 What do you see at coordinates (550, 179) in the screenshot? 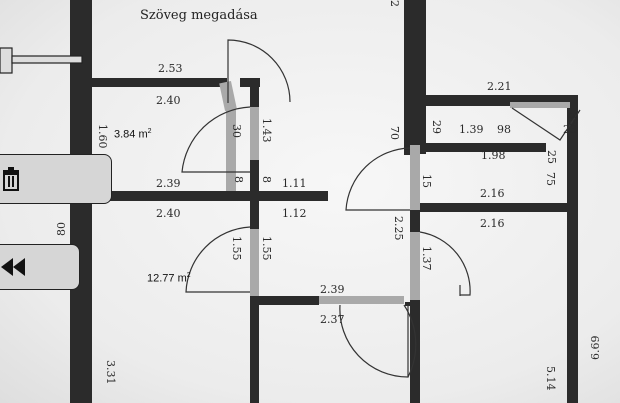
I see `dimension-label: 75` at bounding box center [550, 179].